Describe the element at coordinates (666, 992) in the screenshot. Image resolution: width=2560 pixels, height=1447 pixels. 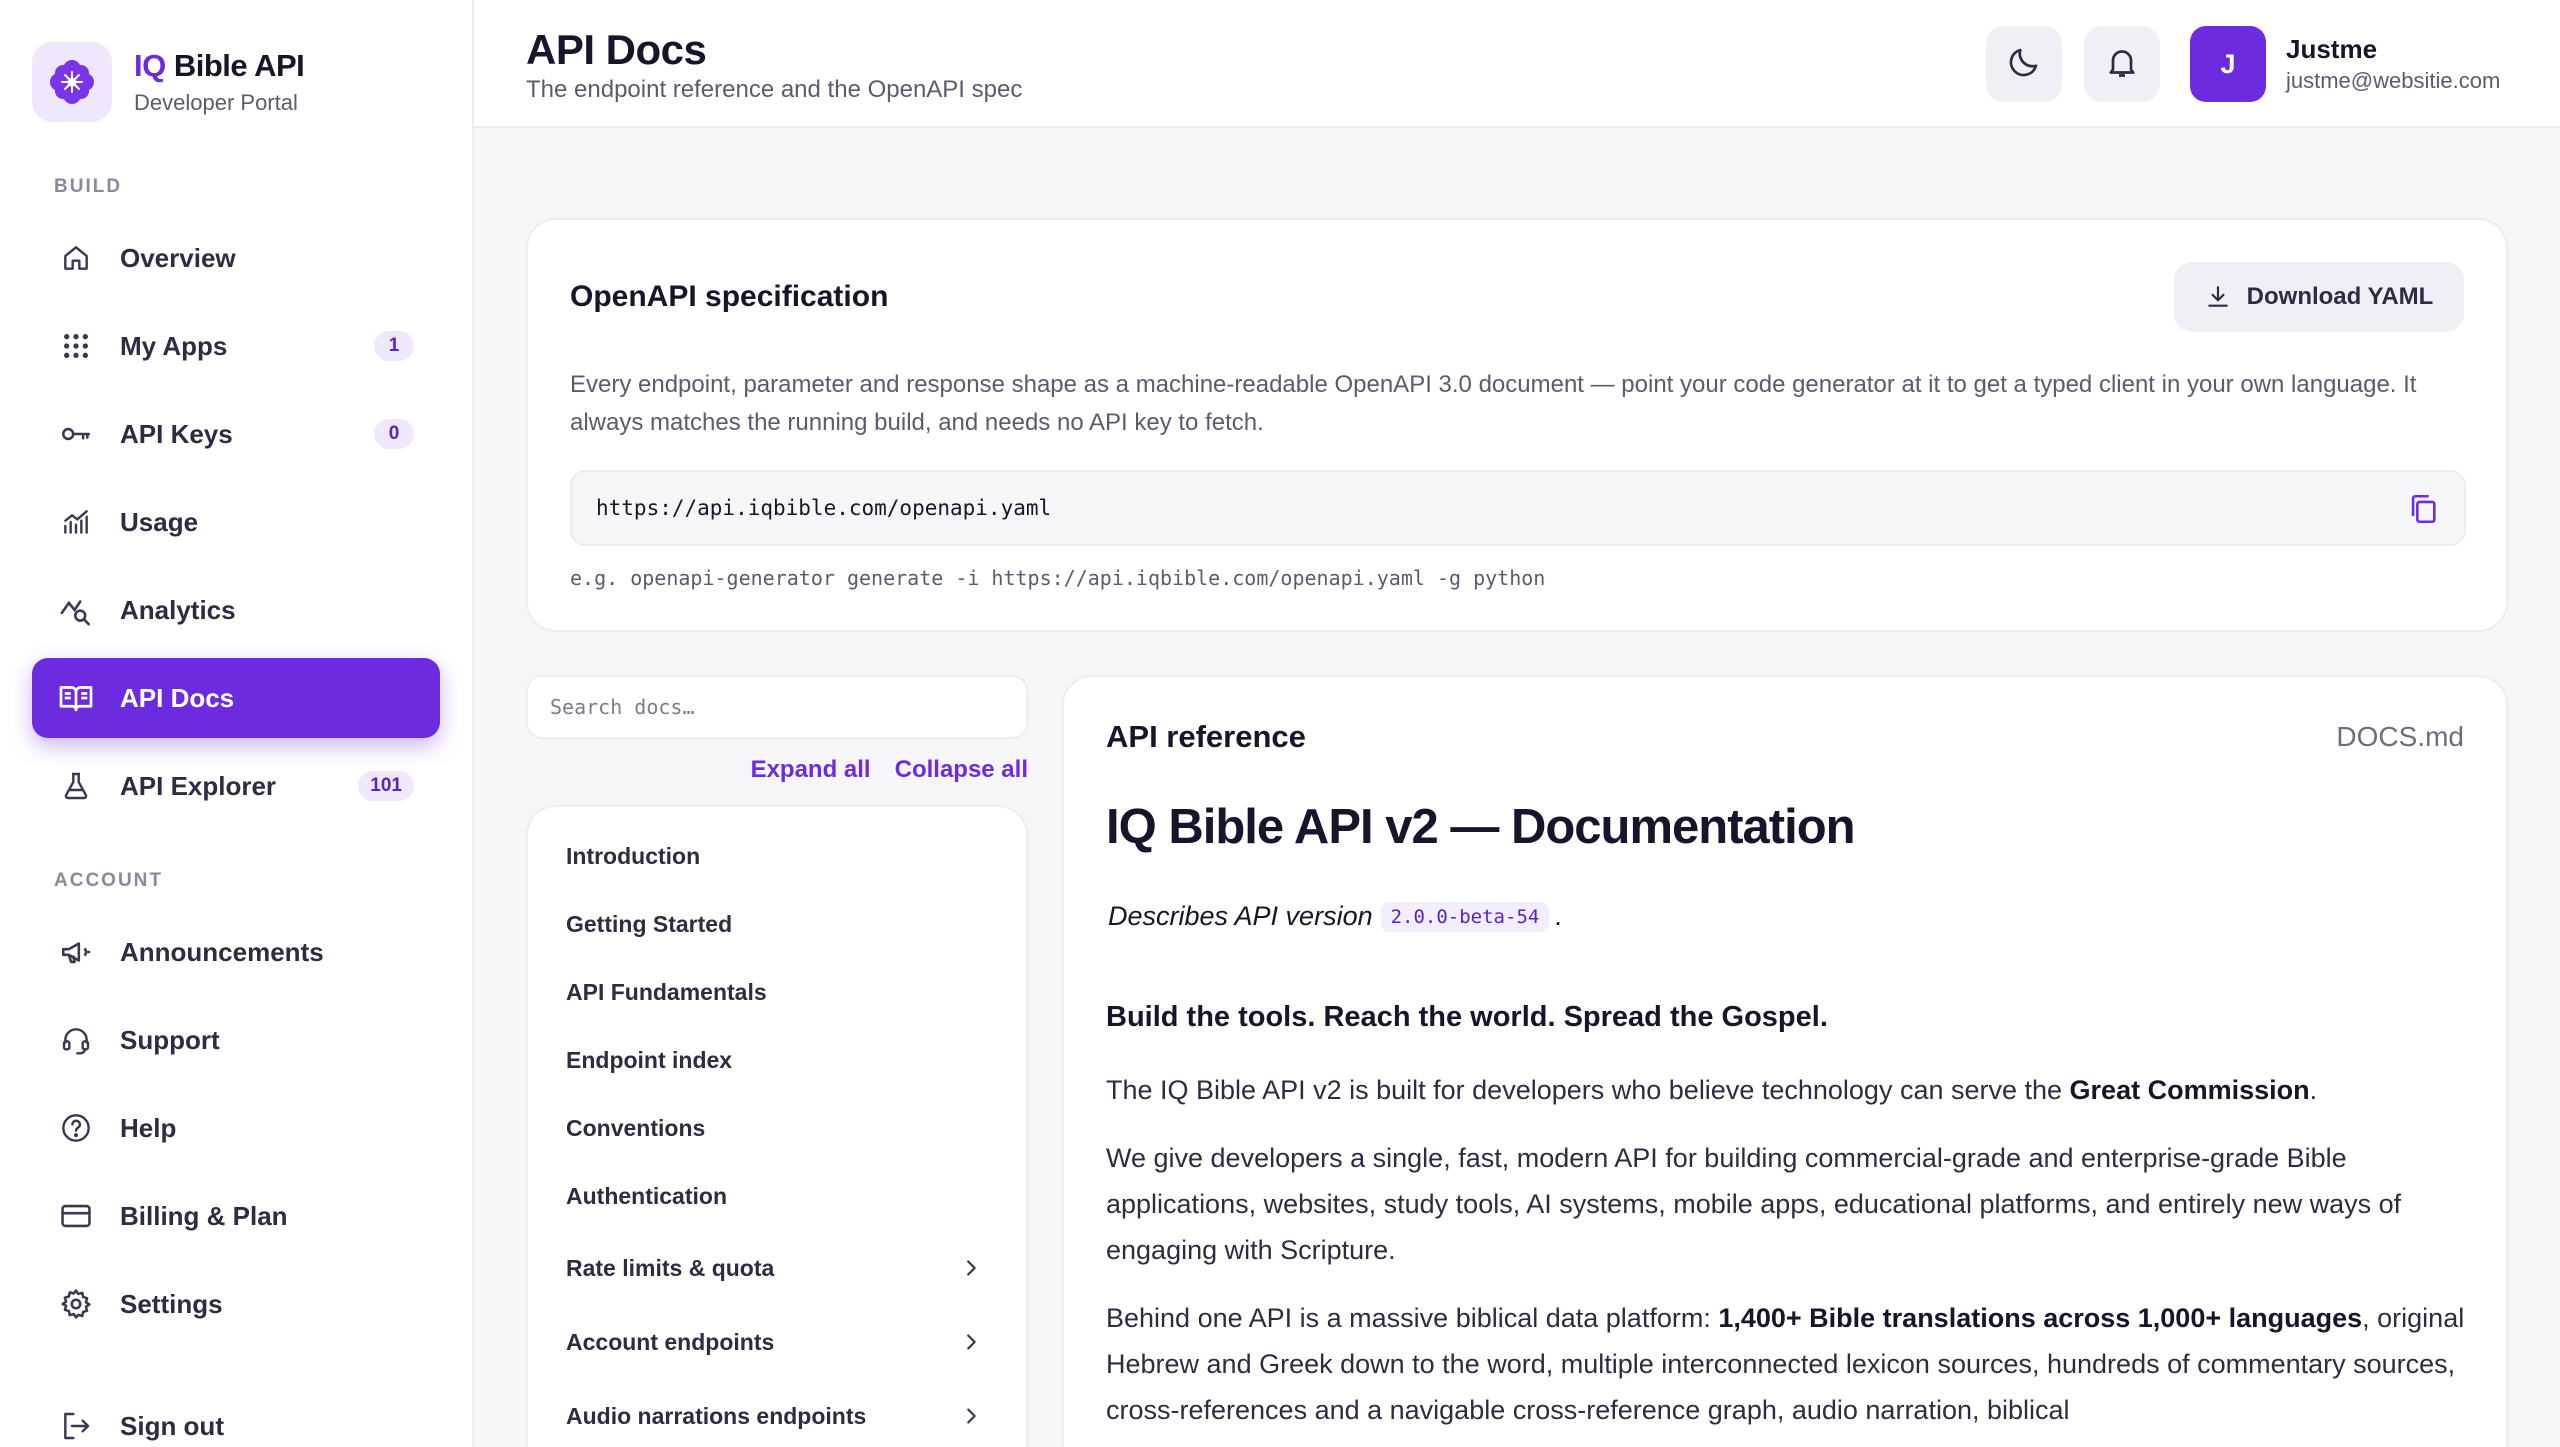
I see `toc-item-label: API Fundamentals` at that location.